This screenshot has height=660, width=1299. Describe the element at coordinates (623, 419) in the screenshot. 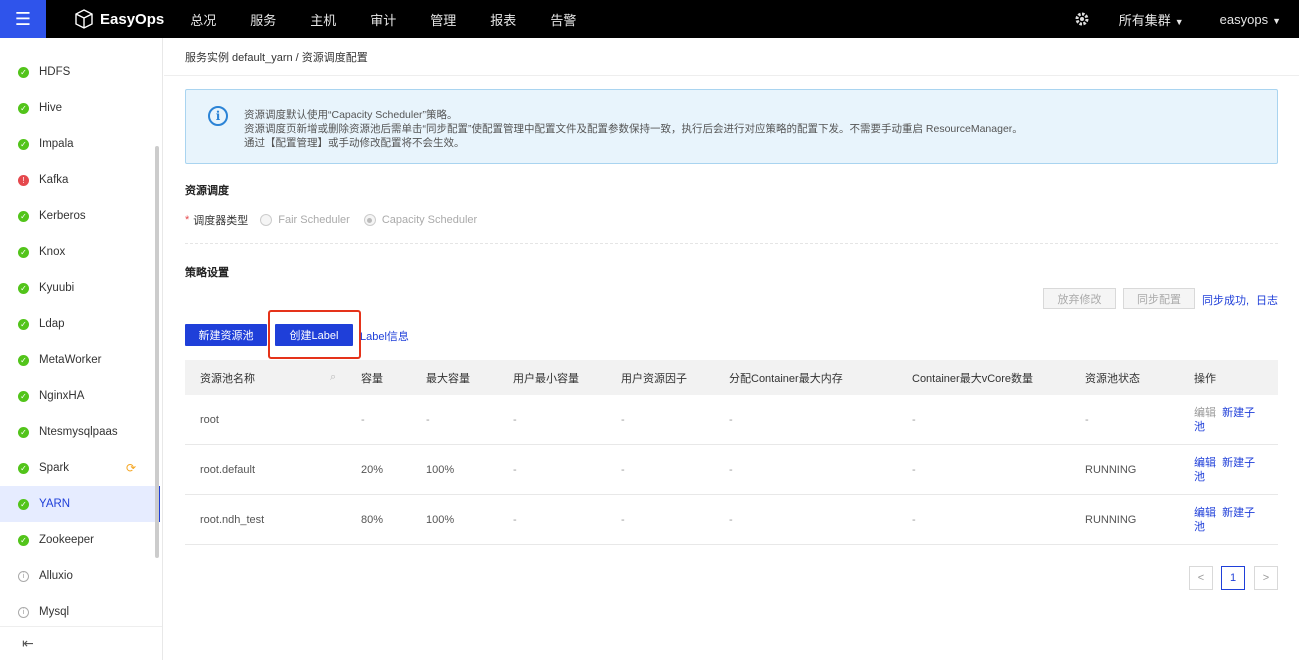

I see `cell-user-factor: -` at that location.